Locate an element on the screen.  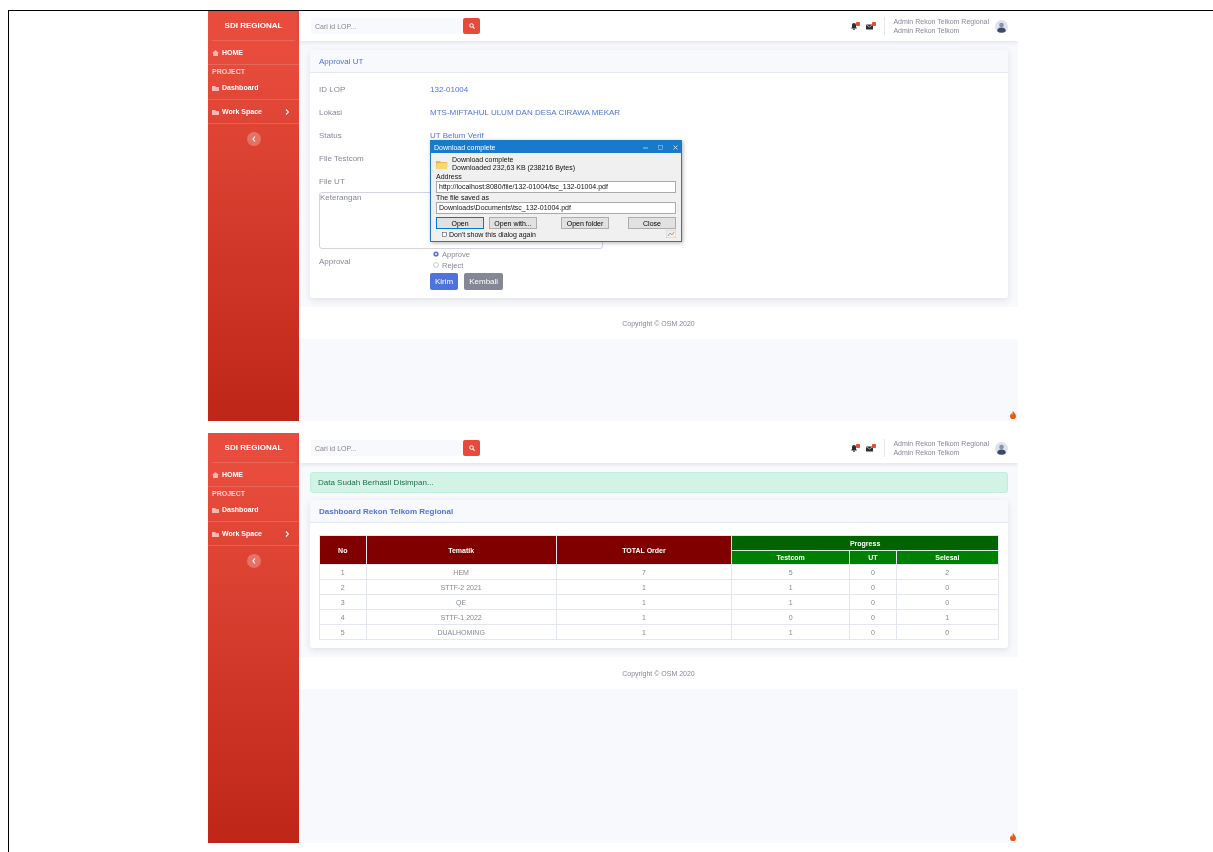
field-value: MTS-MIFTAHUL ULUM DAN DESA CIRAWA MEKAR is located at coordinates (525, 112).